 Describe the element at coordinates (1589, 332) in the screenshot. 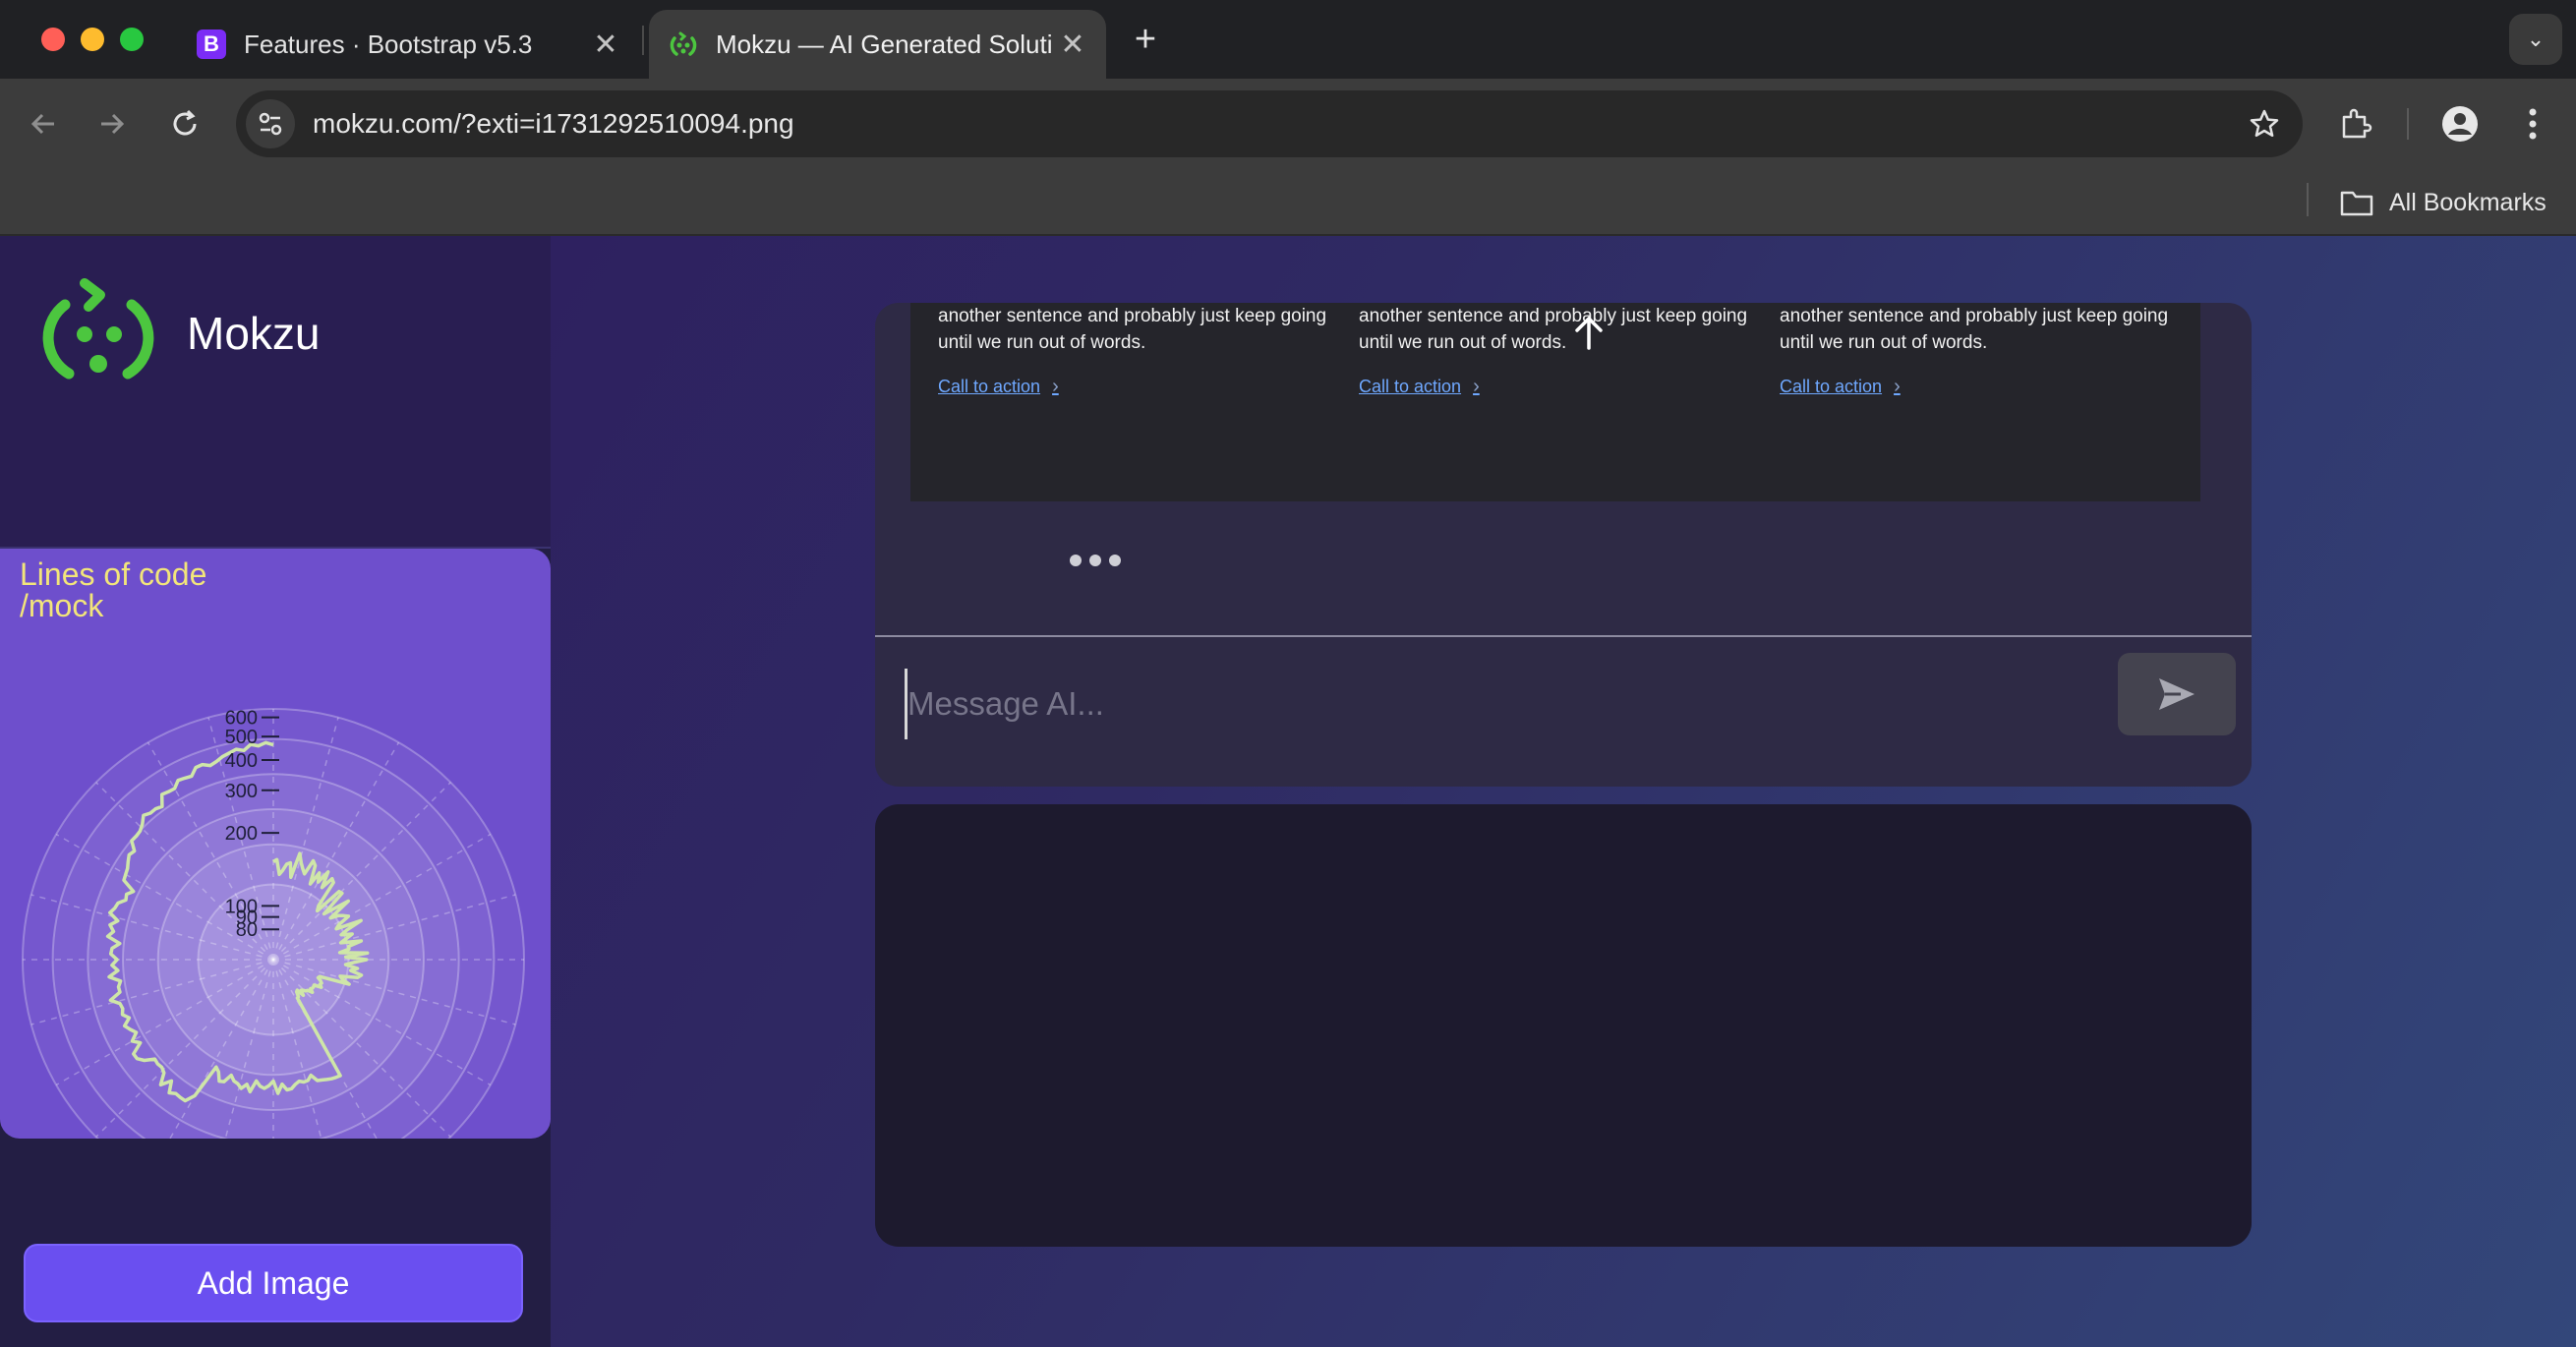

I see `scroll-up-arrow-icon` at that location.